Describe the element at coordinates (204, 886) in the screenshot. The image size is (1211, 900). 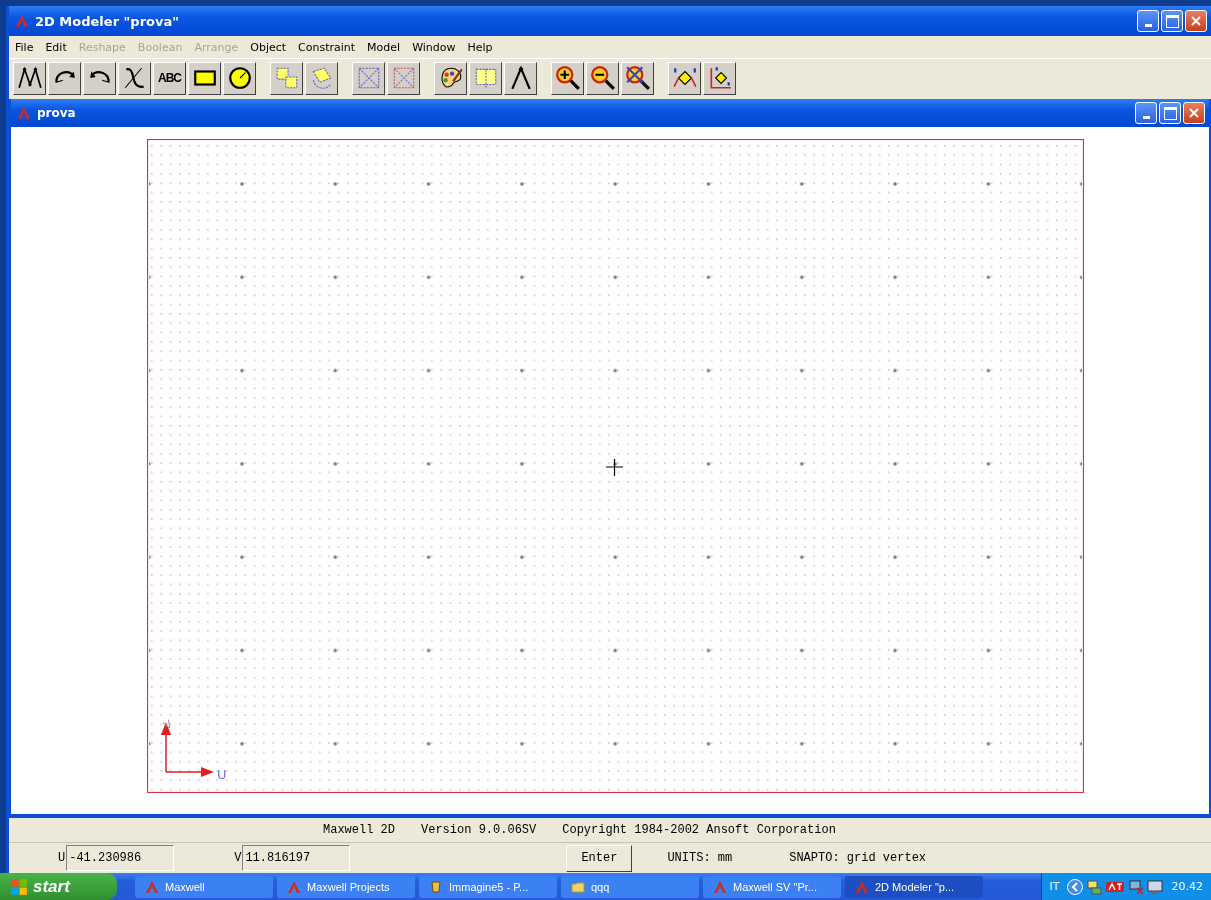
I see `taskbar-button: Maxwell` at that location.